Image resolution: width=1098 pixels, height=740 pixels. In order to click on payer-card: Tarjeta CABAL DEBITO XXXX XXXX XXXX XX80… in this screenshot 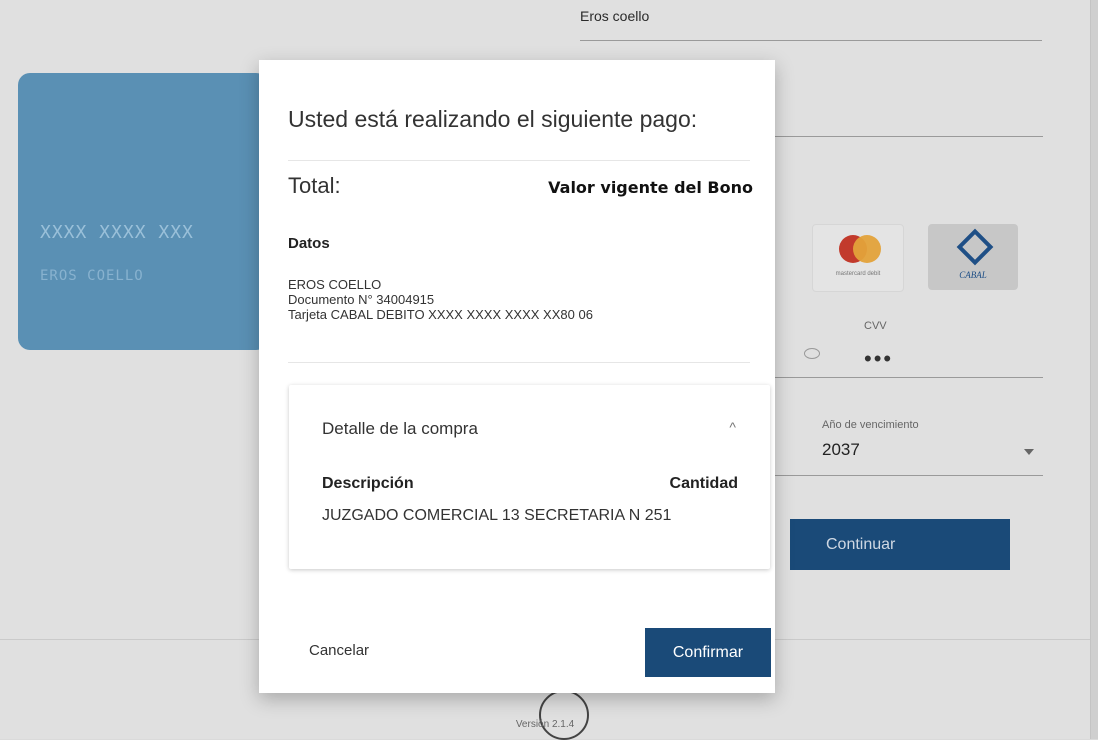, I will do `click(440, 314)`.